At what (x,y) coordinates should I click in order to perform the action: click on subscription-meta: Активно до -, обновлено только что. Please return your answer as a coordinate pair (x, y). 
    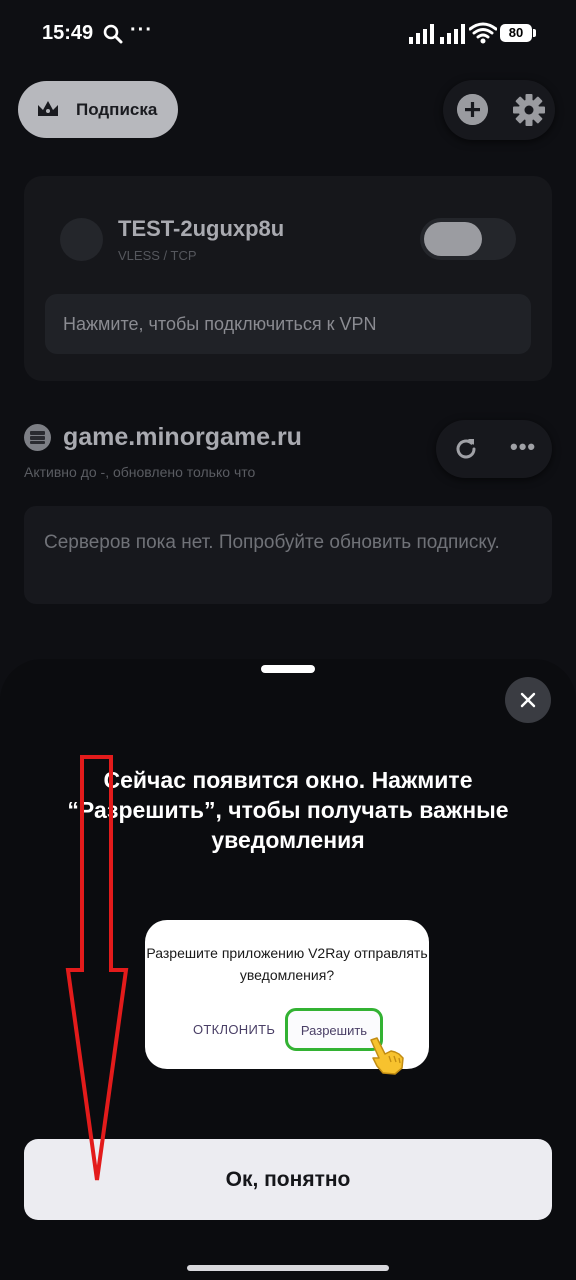
    Looking at the image, I should click on (140, 472).